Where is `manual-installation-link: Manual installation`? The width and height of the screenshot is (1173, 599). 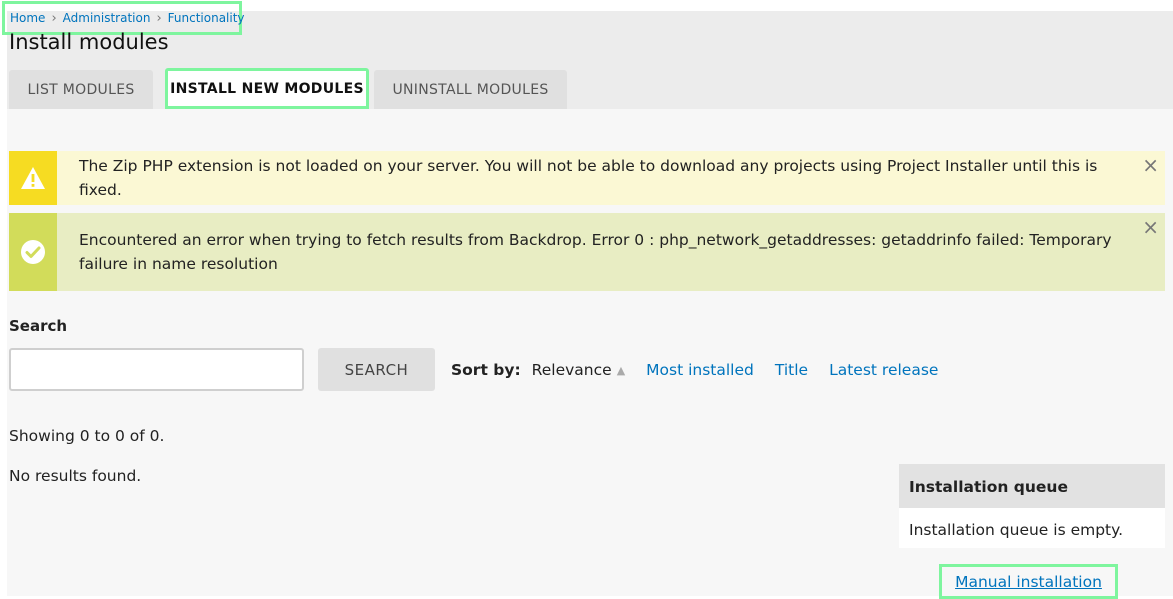 manual-installation-link: Manual installation is located at coordinates (1028, 581).